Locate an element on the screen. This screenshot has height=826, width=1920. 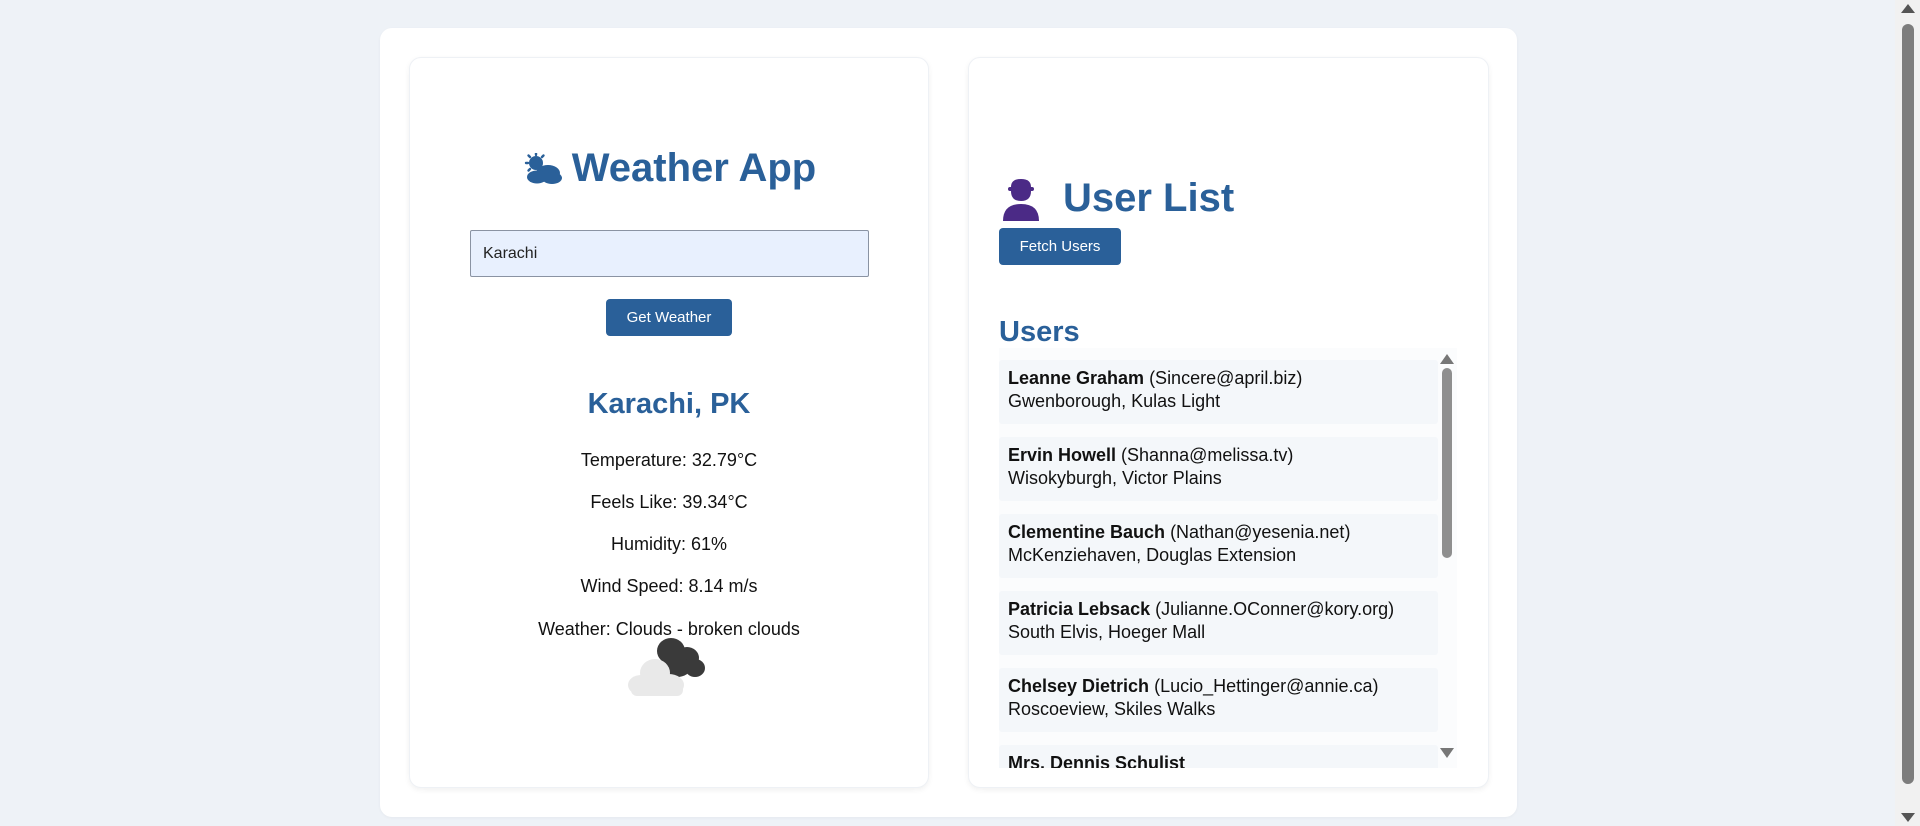
user-email: (Julianne.OConner@kory.org) is located at coordinates (1275, 609).